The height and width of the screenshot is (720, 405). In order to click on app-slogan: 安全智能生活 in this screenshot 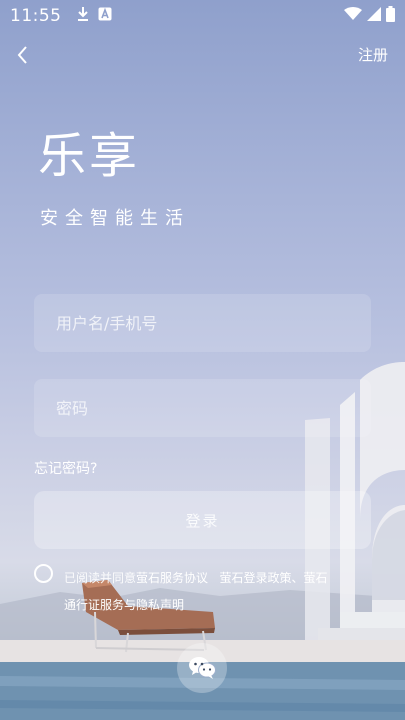, I will do `click(115, 218)`.